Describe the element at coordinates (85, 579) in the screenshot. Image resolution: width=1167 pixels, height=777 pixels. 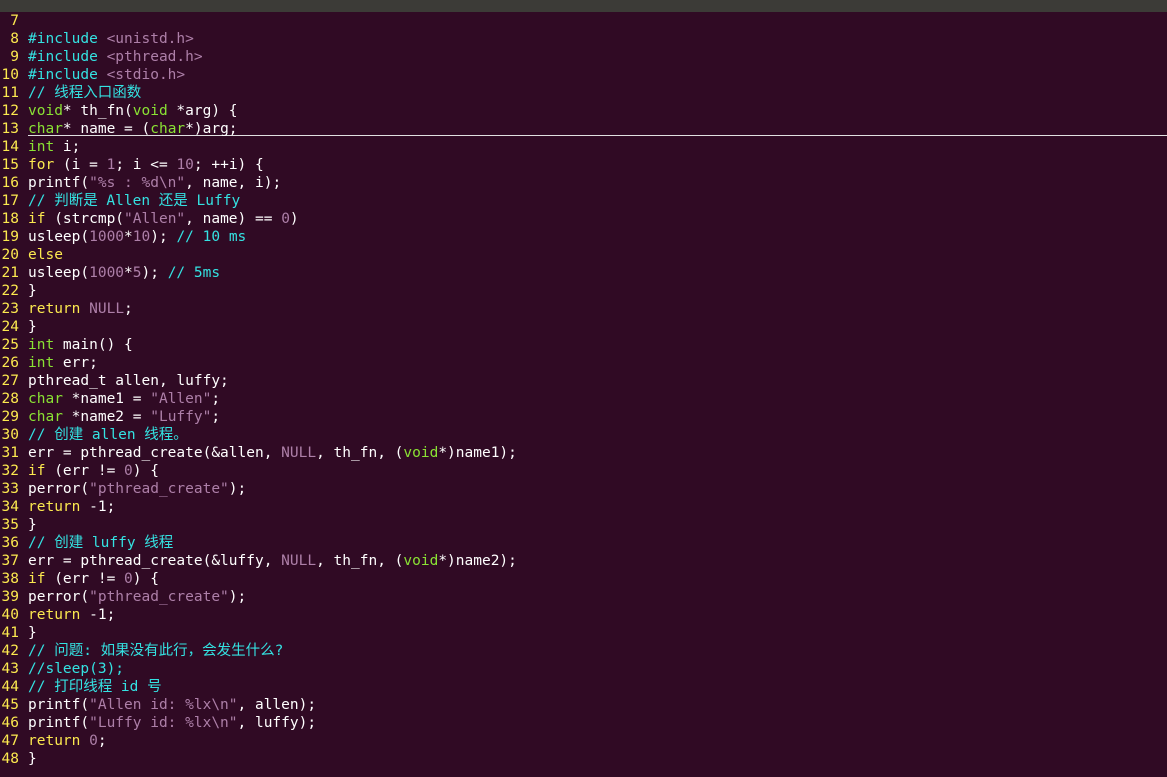
I see `code-token: (err !=` at that location.